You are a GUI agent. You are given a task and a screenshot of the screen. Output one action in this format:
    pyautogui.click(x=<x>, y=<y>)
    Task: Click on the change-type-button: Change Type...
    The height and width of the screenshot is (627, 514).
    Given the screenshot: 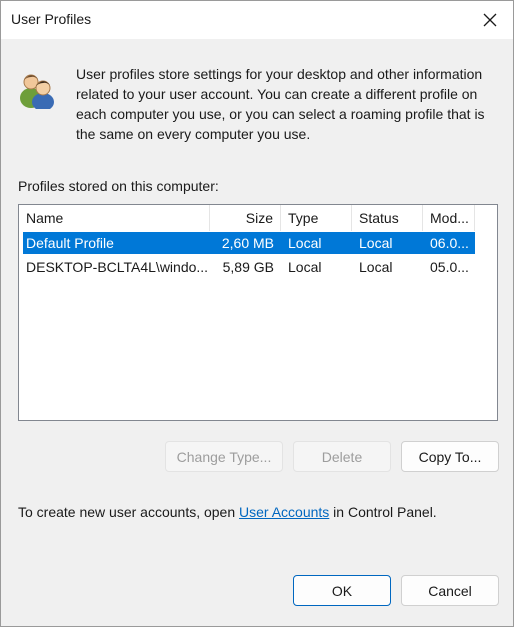 What is the action you would take?
    pyautogui.click(x=224, y=456)
    